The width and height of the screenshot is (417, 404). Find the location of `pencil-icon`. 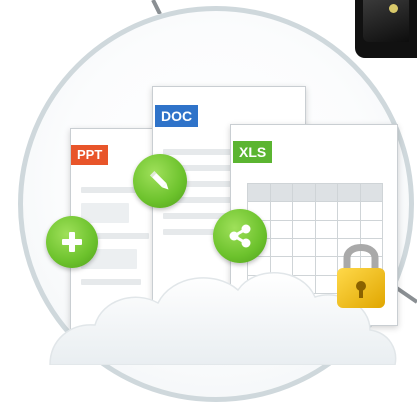

pencil-icon is located at coordinates (159, 180).